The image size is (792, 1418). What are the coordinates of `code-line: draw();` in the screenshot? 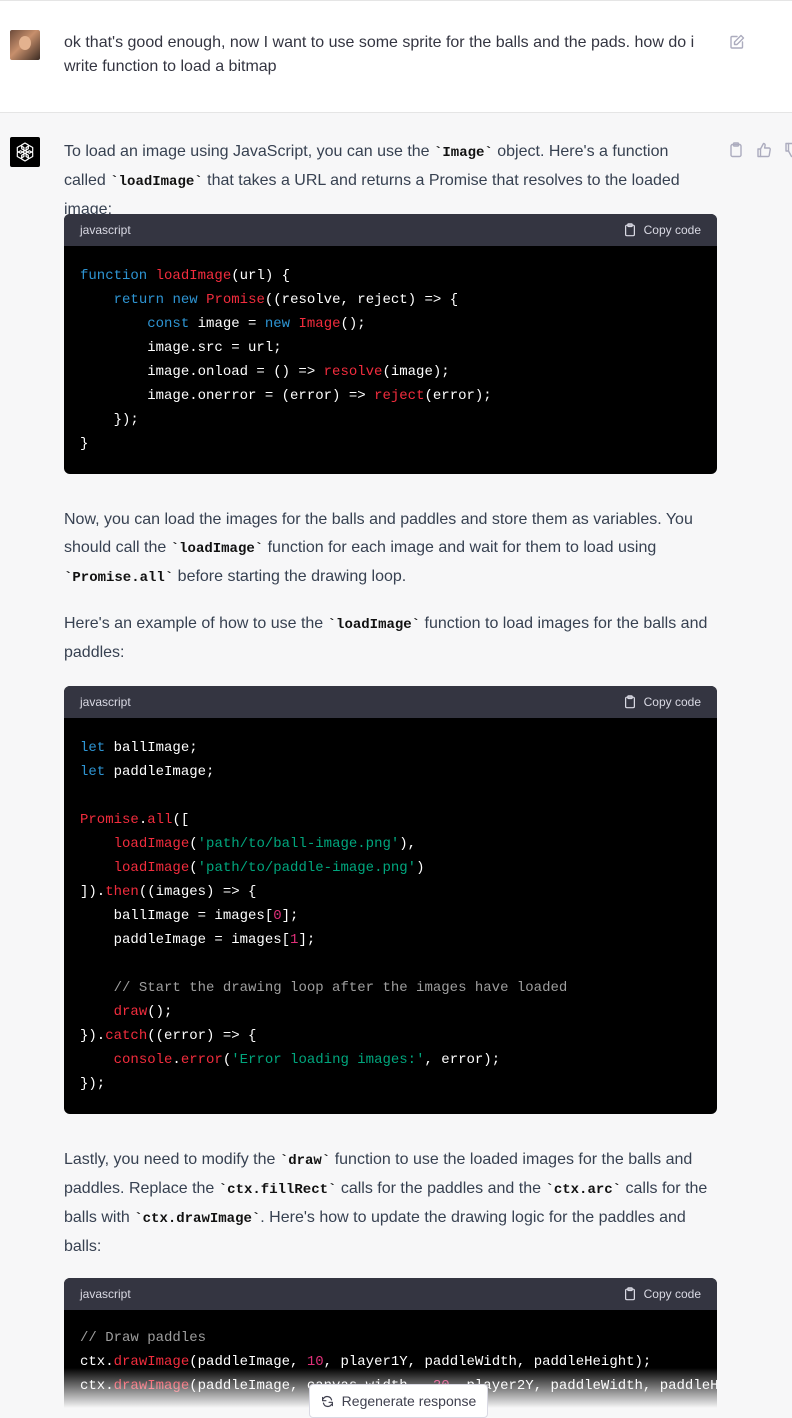 It's located at (126, 1012).